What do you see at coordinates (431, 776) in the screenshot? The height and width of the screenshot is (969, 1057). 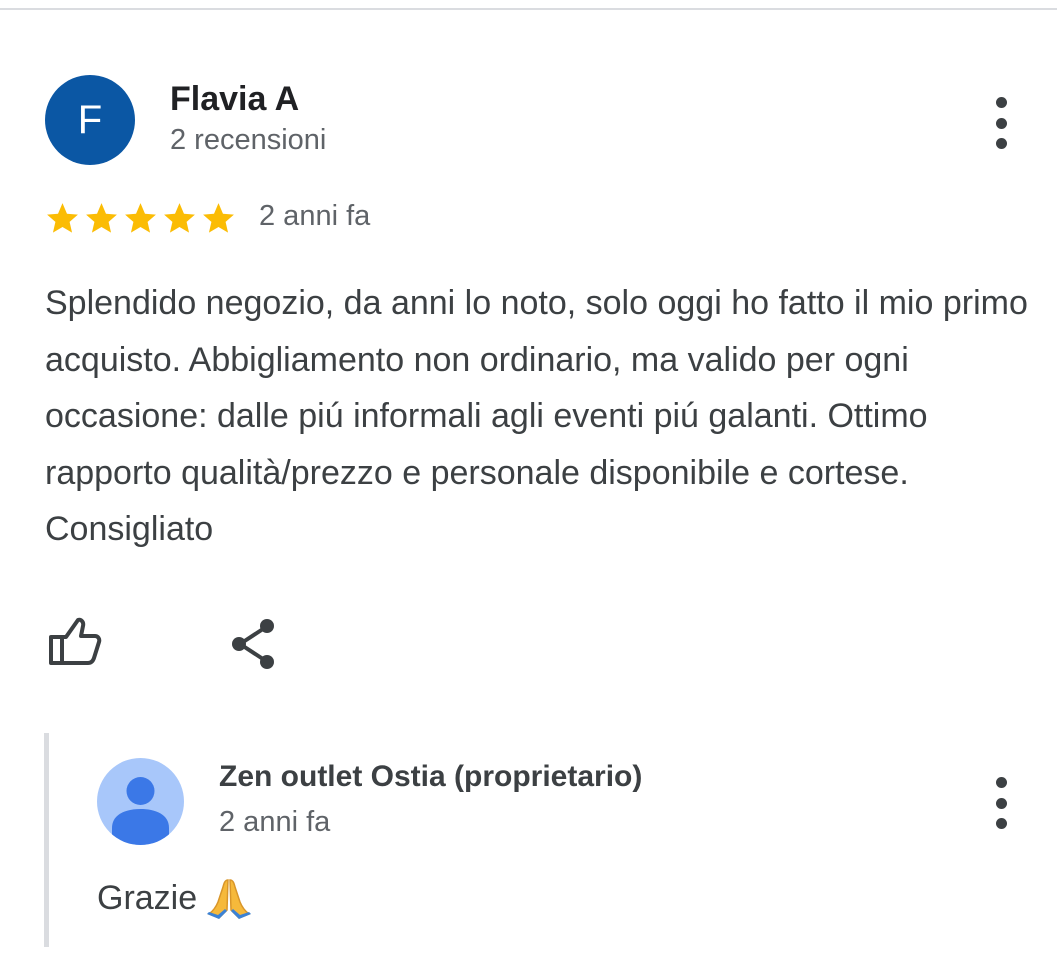 I see `owner-name: Zen outlet Ostia (proprietario)` at bounding box center [431, 776].